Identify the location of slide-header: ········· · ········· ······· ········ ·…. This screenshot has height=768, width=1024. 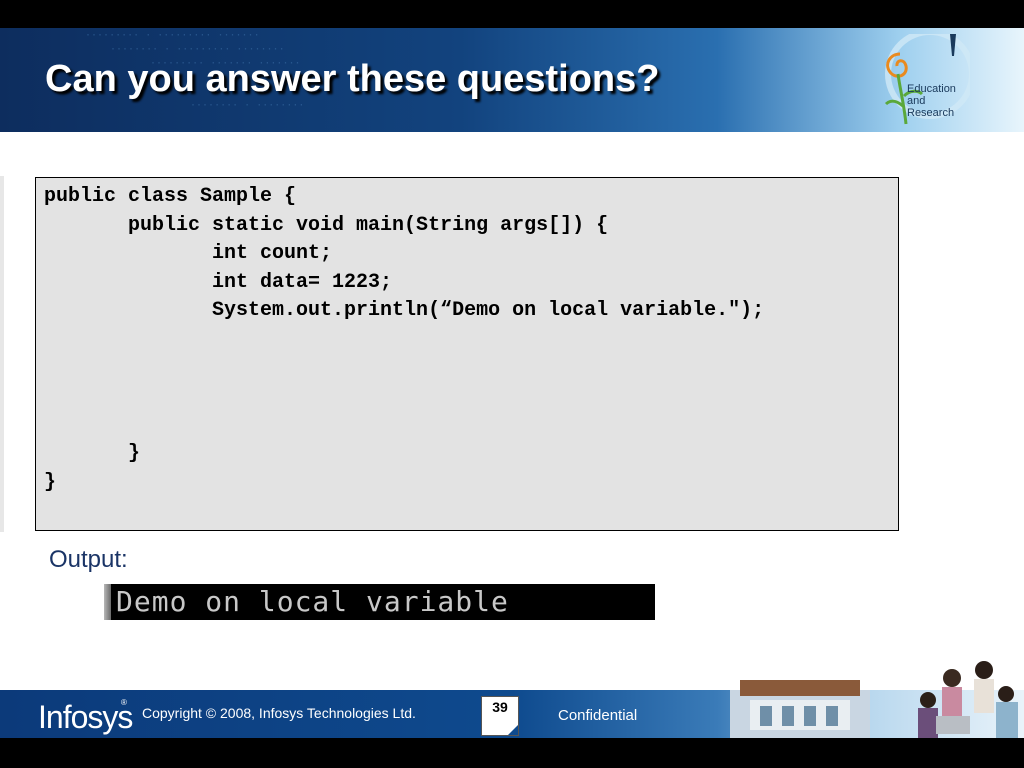
(512, 80).